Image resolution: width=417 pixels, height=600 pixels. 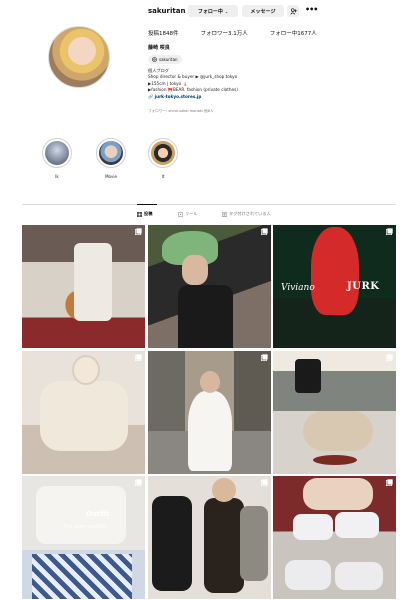 I want to click on post-tile: Viviano JURK, so click(x=334, y=286).